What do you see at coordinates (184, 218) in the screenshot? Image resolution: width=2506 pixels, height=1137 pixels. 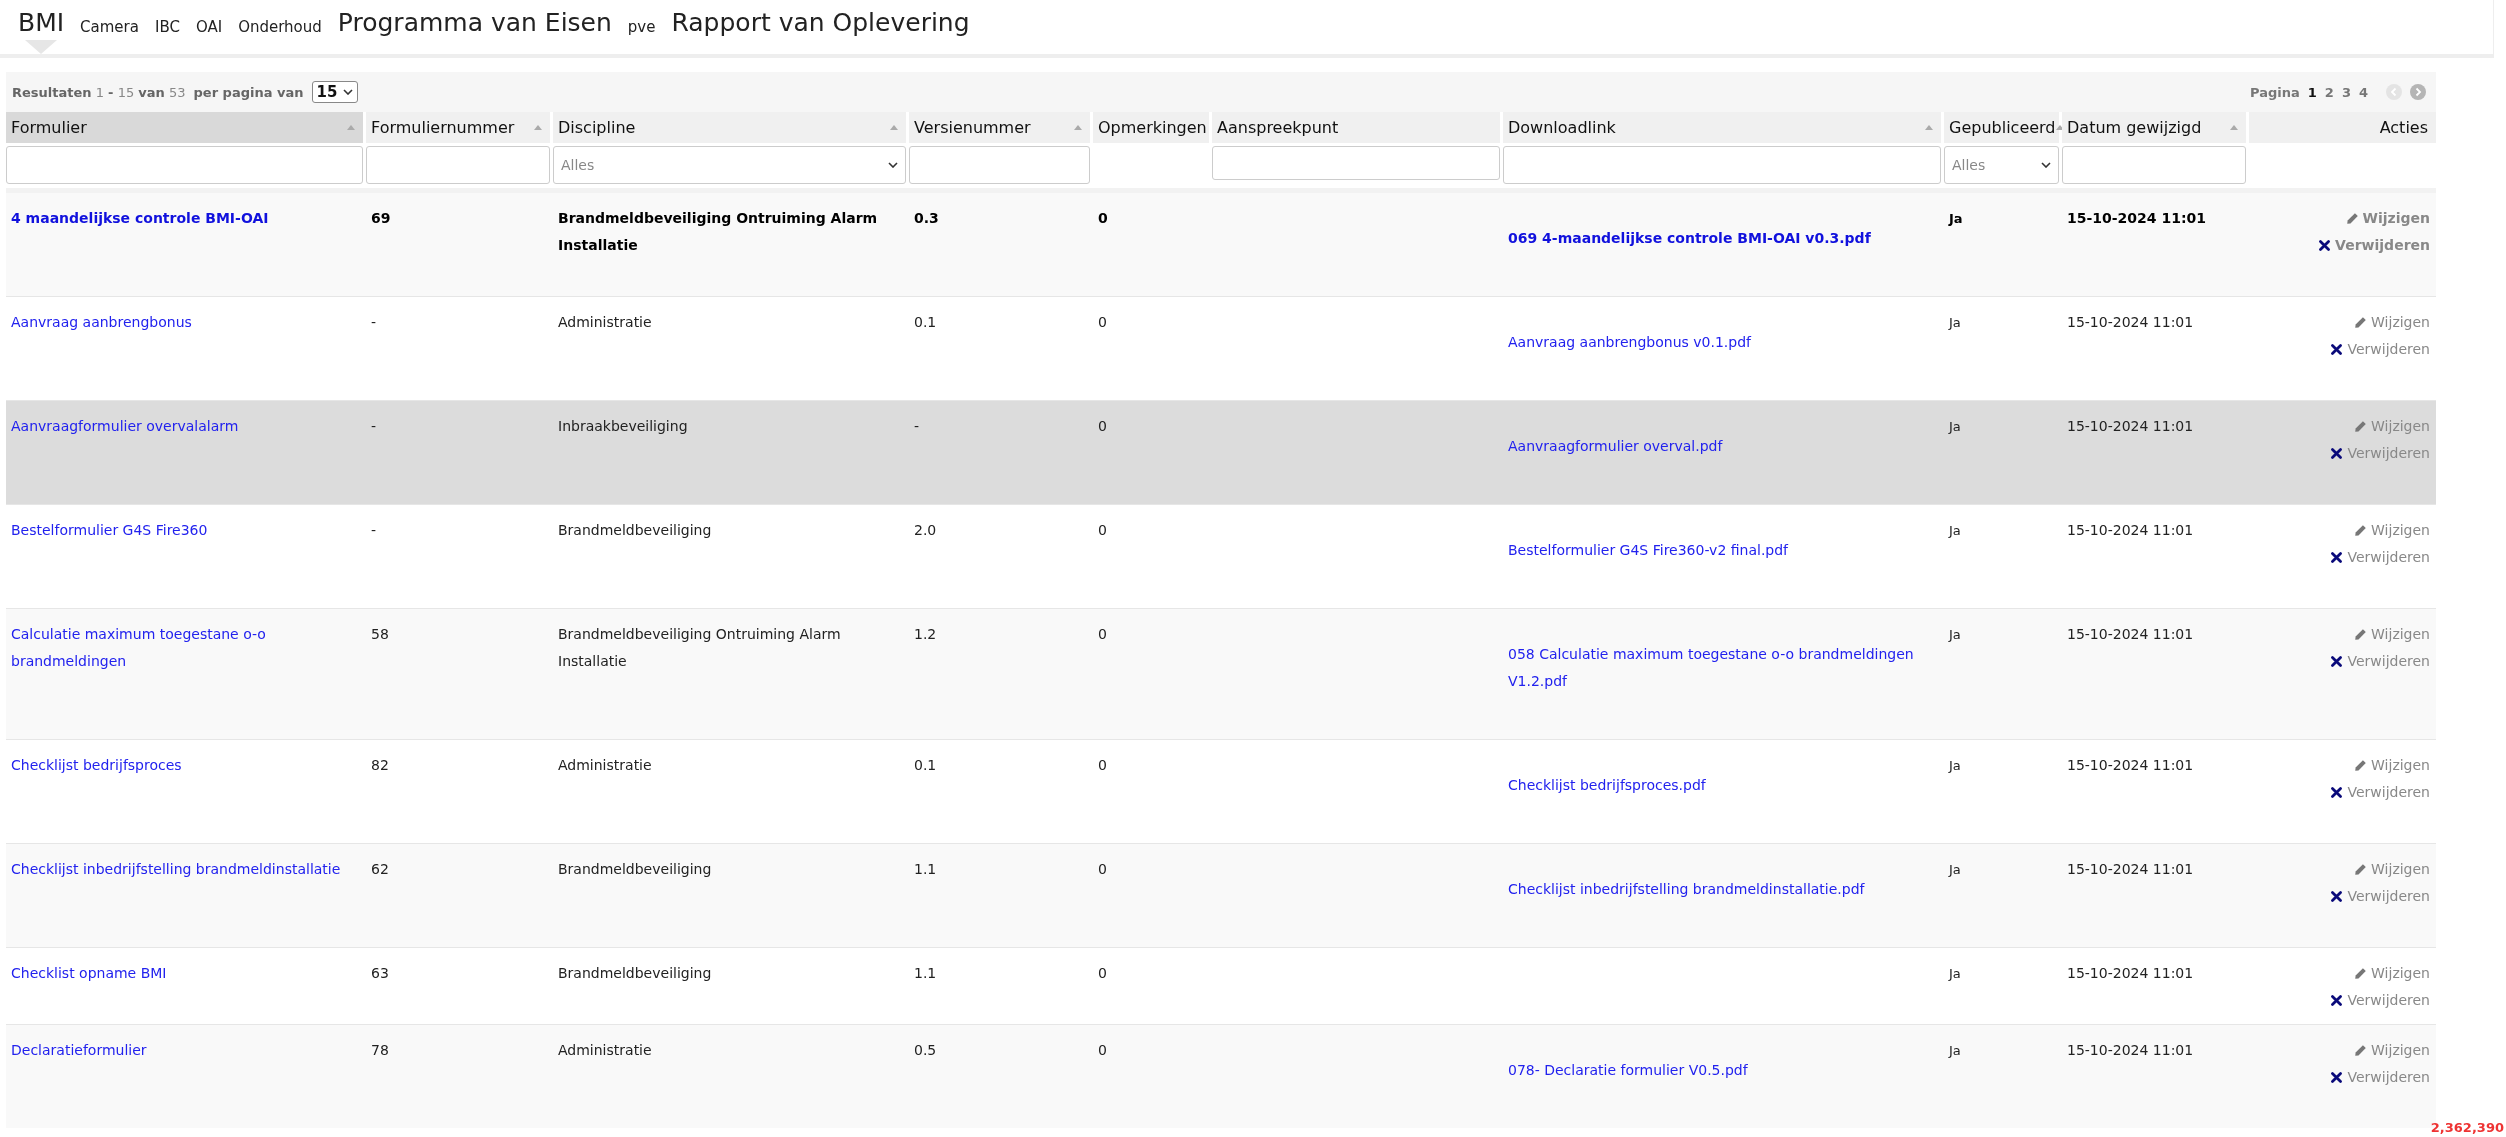 I see `form-link: 4 maandelijkse controle BMI-OAI` at bounding box center [184, 218].